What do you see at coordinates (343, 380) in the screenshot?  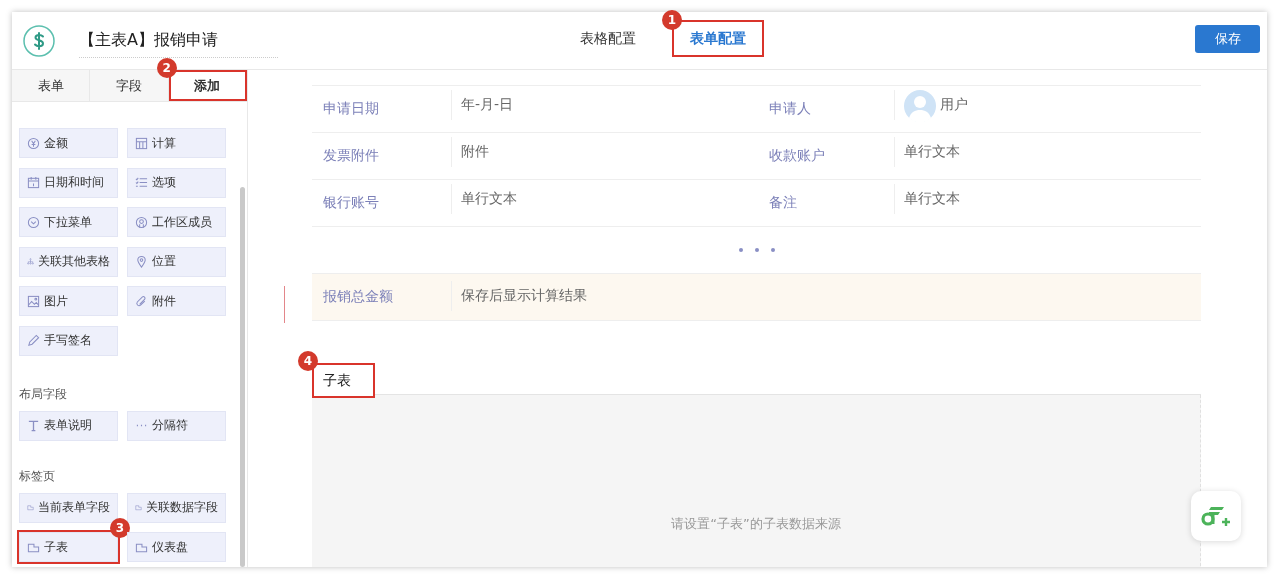 I see `subtable-tab: 子表` at bounding box center [343, 380].